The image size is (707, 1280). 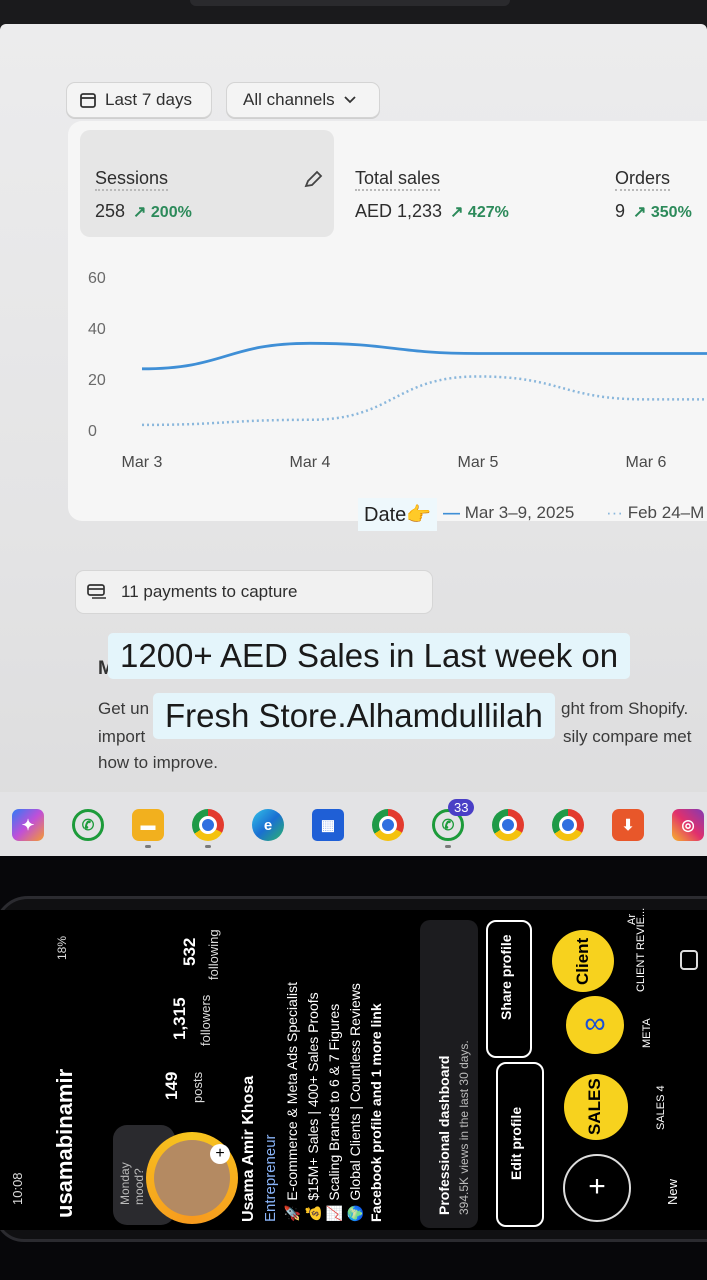 What do you see at coordinates (398, 514) in the screenshot?
I see `legend-date-label: Date👉` at bounding box center [398, 514].